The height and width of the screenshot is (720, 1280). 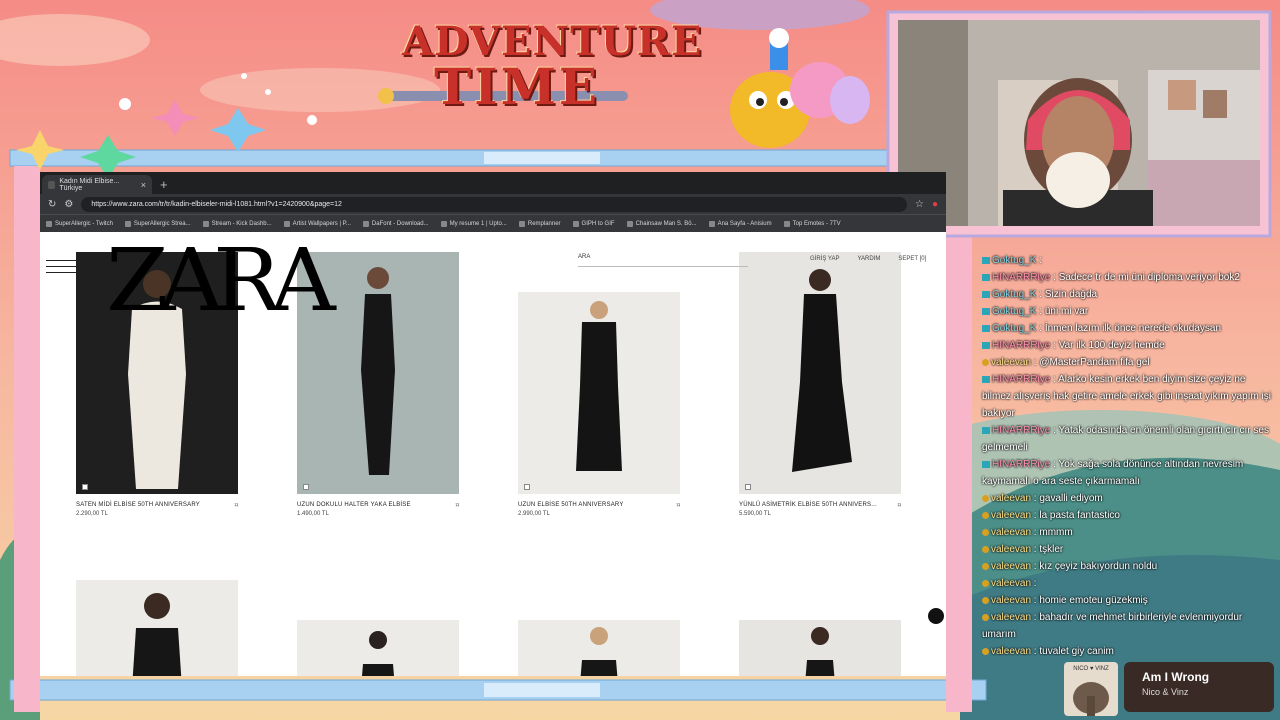 I want to click on chat-message: valeevan : mmmm, so click(x=1127, y=532).